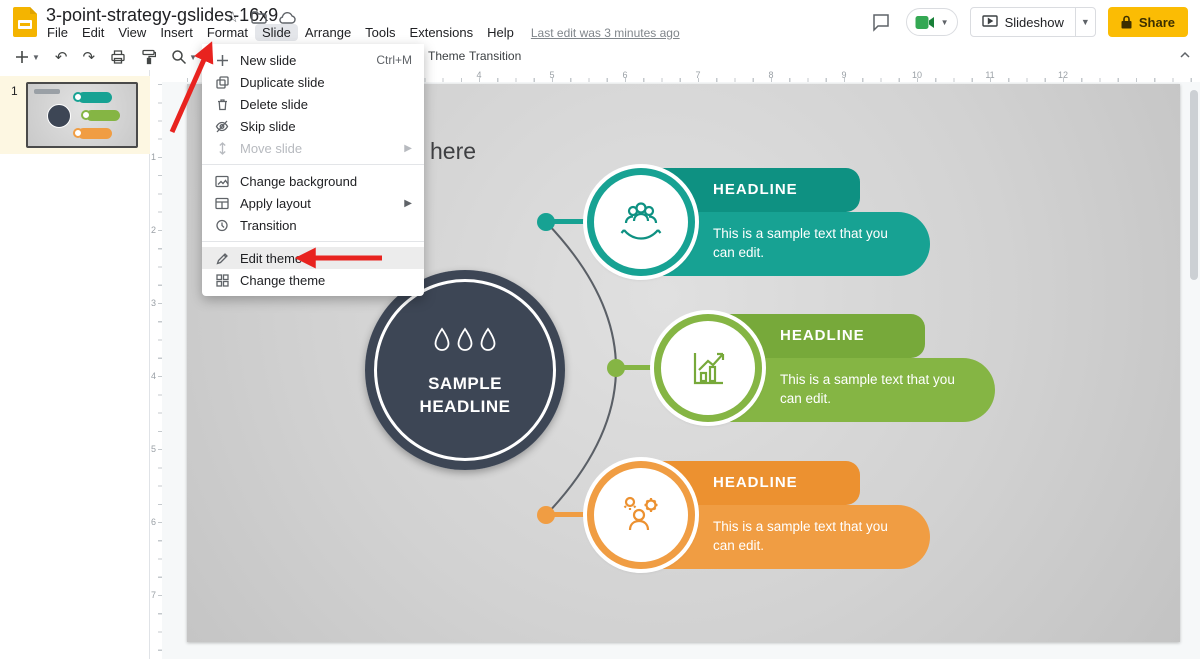 The width and height of the screenshot is (1200, 659). I want to click on transition-icon, so click(222, 225).